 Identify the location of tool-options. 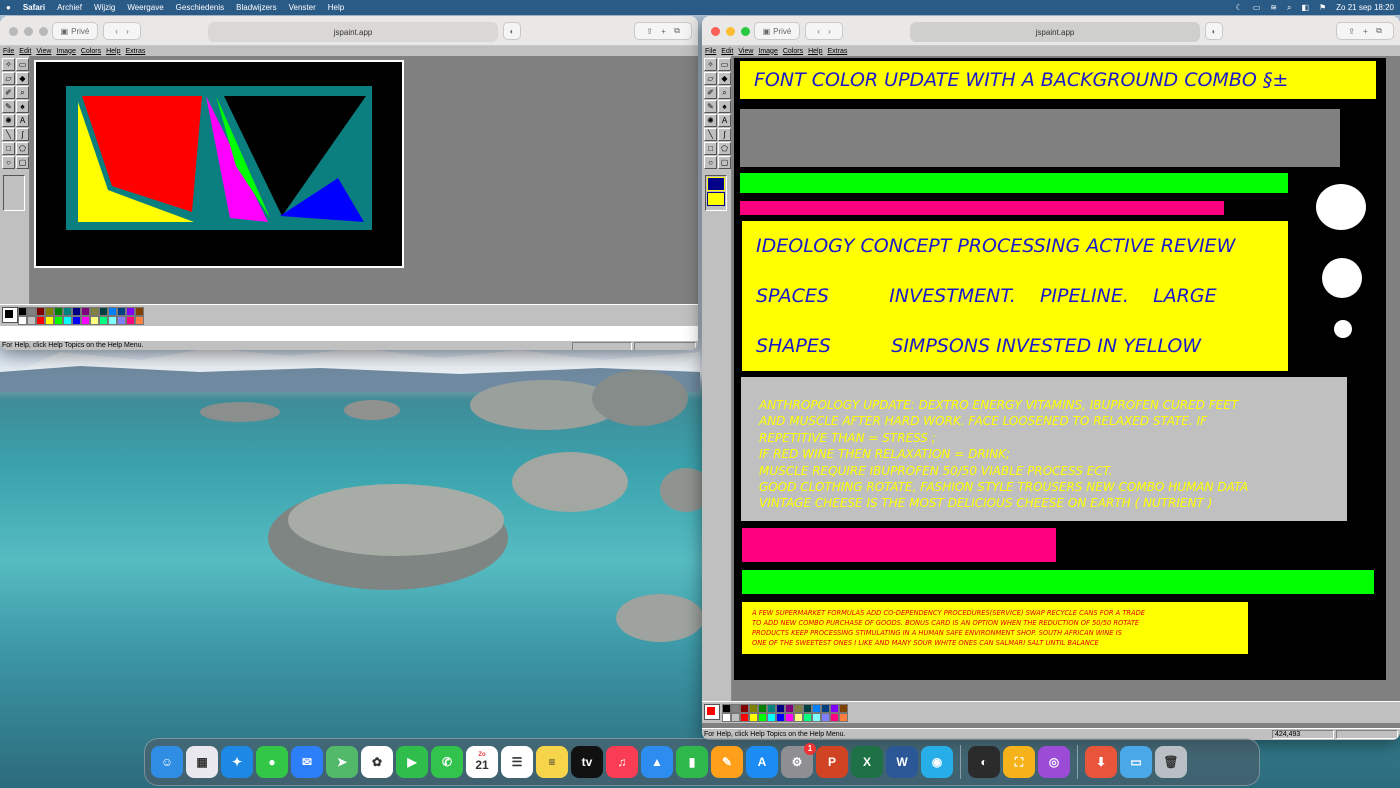
(14, 193).